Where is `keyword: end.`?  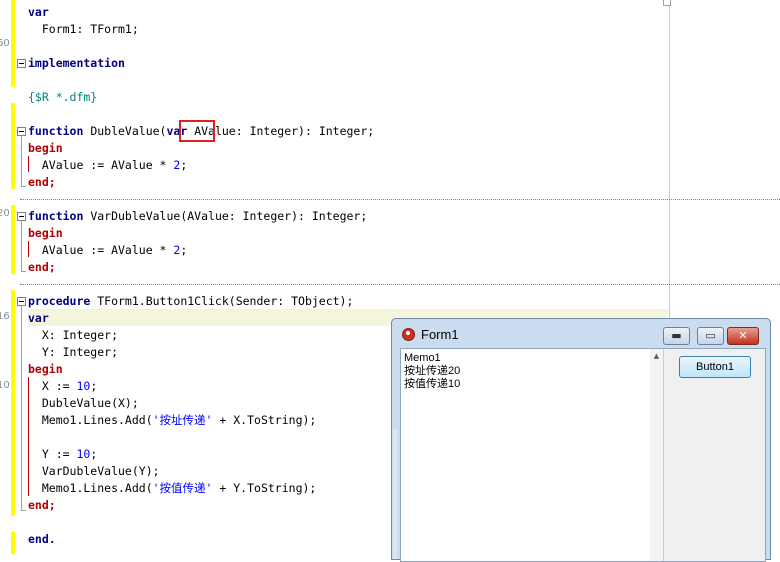
keyword: end. is located at coordinates (42, 539).